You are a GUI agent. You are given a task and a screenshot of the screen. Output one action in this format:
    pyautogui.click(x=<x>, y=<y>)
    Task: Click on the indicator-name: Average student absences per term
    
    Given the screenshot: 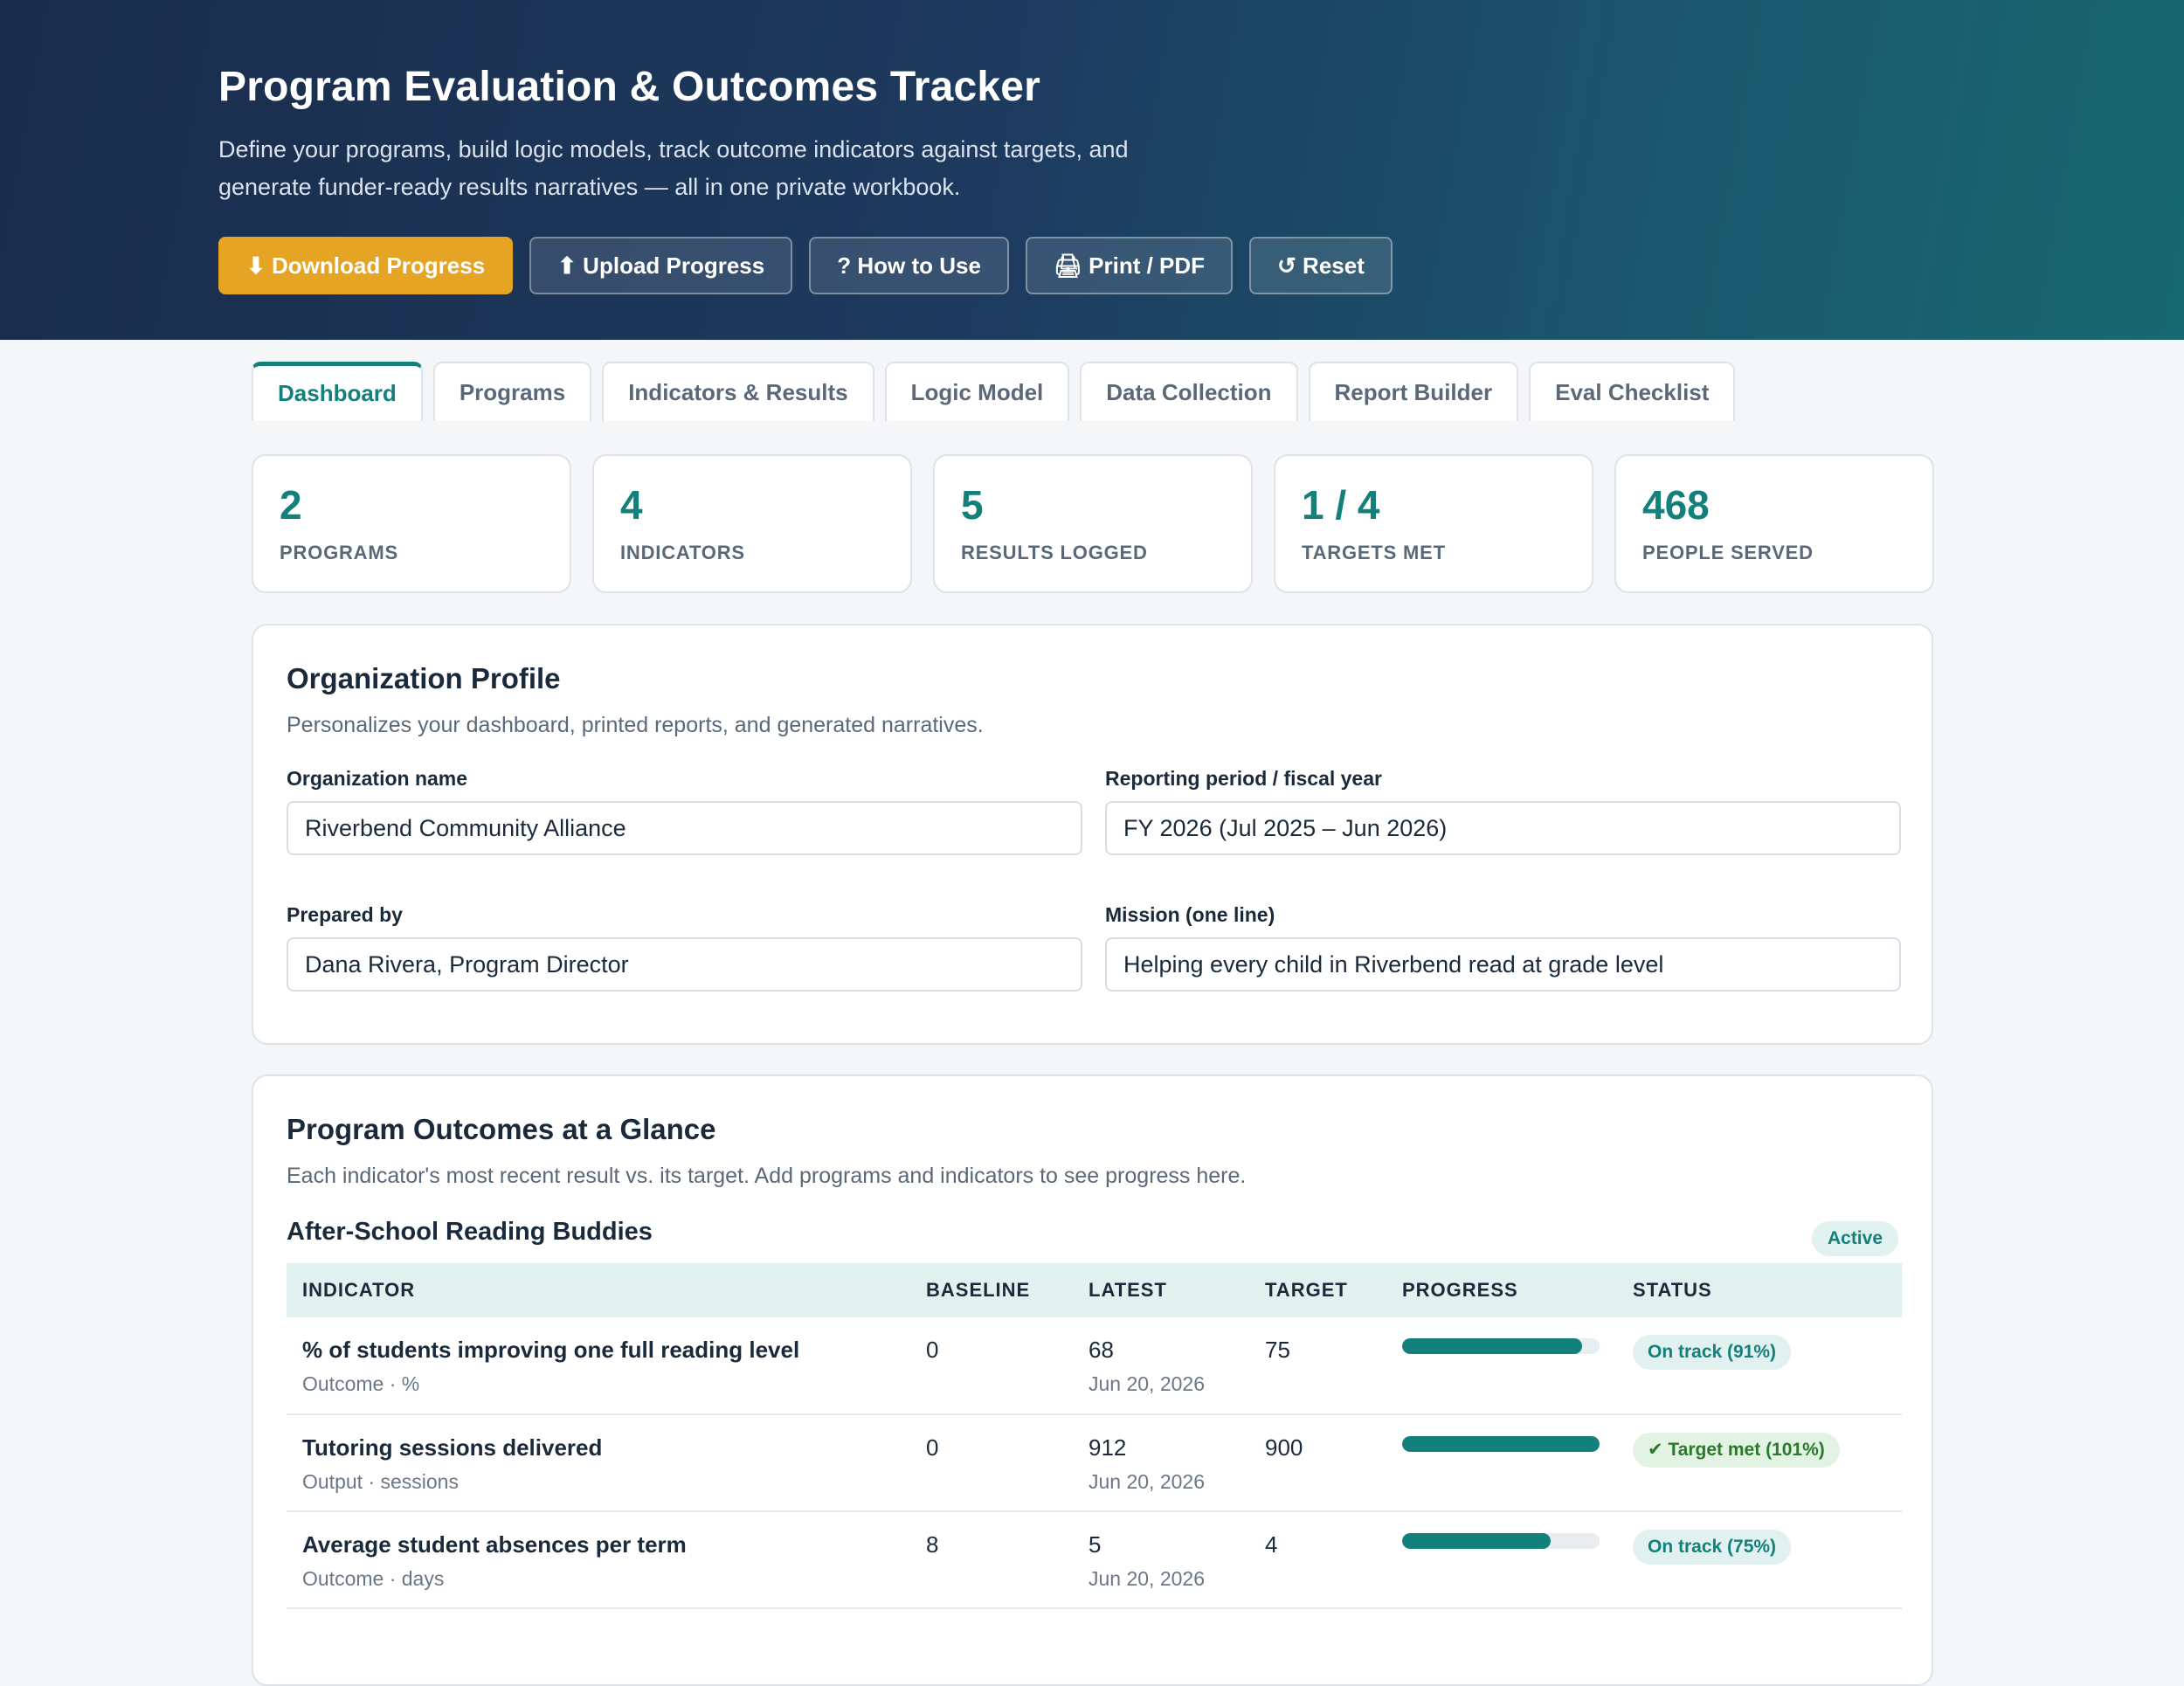 What is the action you would take?
    pyautogui.click(x=494, y=1544)
    